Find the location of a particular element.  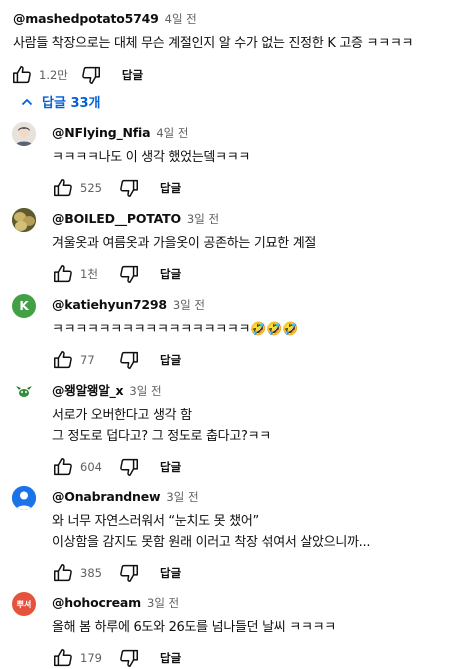

reply-text-line: 서로가 오버한다고 생각 함 is located at coordinates (122, 415).